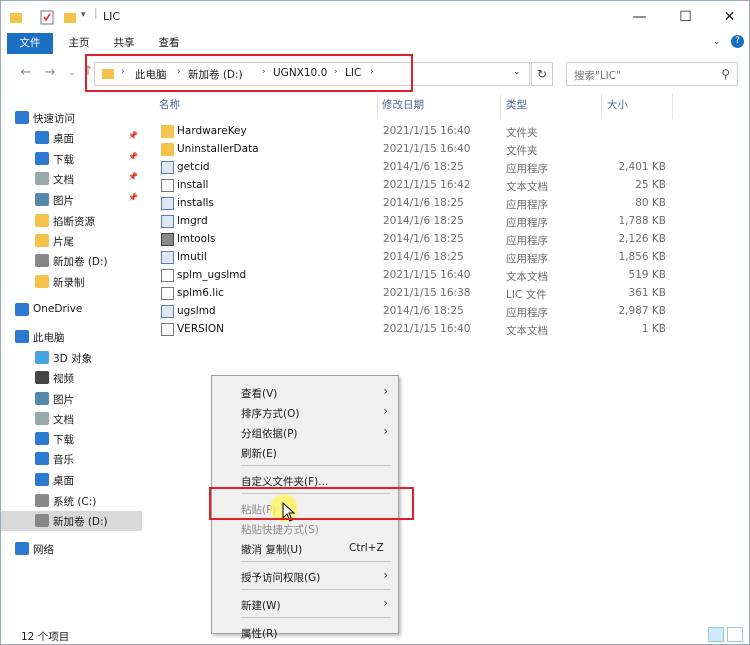  Describe the element at coordinates (527, 187) in the screenshot. I see `file-type: 文本文档` at that location.